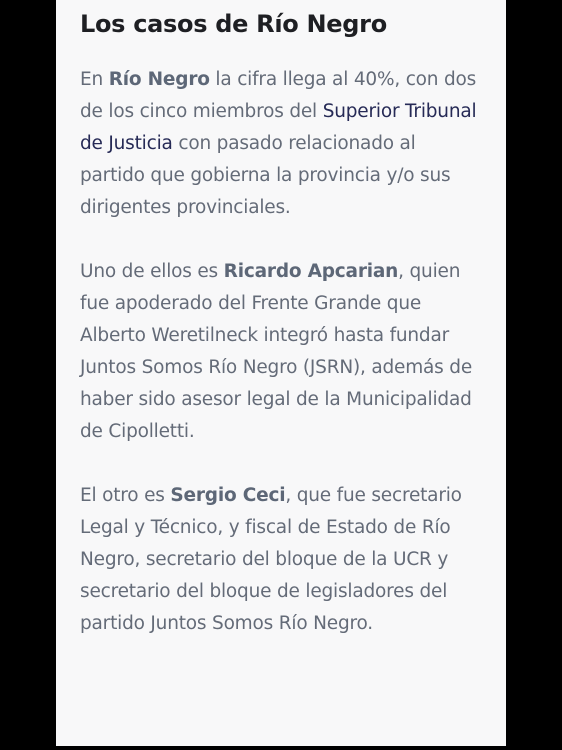 This screenshot has height=750, width=562. What do you see at coordinates (152, 271) in the screenshot?
I see `paragraph-2-text-a: Uno de ellos es` at bounding box center [152, 271].